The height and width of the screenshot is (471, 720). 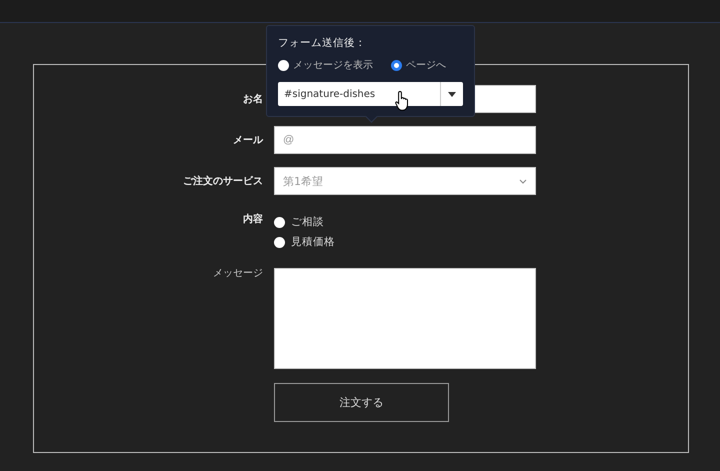 What do you see at coordinates (322, 43) in the screenshot?
I see `popover-title: フォーム送信後：` at bounding box center [322, 43].